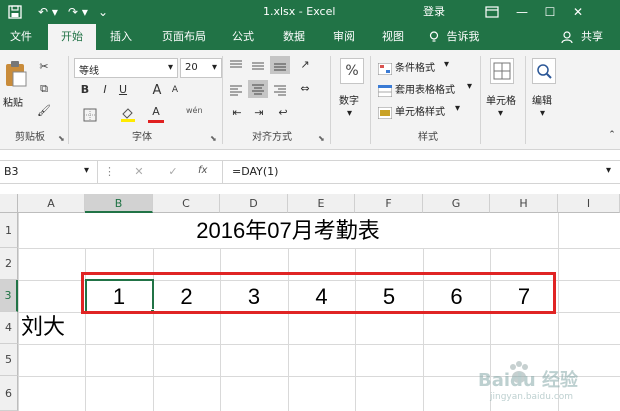  Describe the element at coordinates (139, 171) in the screenshot. I see `cancel-icon: ✕` at that location.